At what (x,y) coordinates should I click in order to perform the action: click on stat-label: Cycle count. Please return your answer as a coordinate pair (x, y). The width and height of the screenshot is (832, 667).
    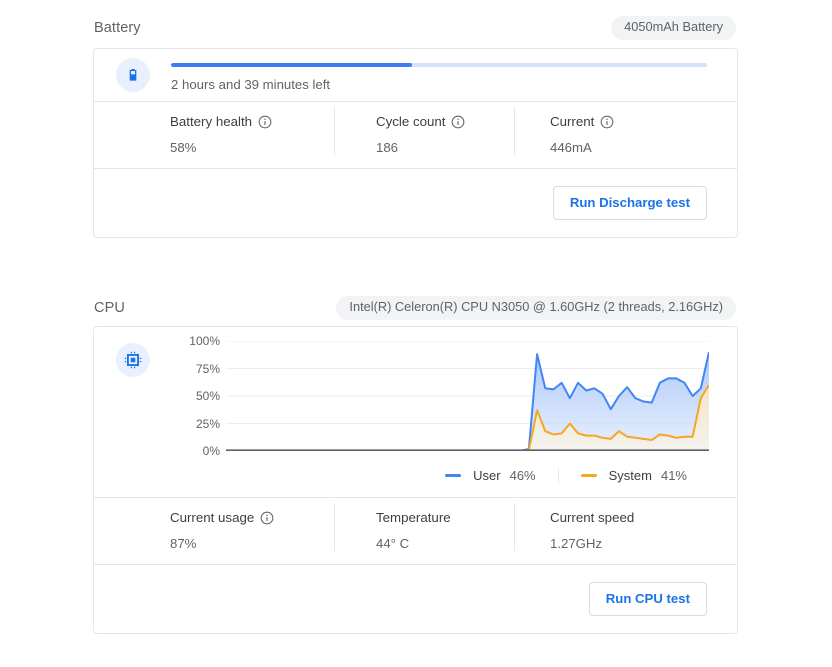
    Looking at the image, I should click on (445, 121).